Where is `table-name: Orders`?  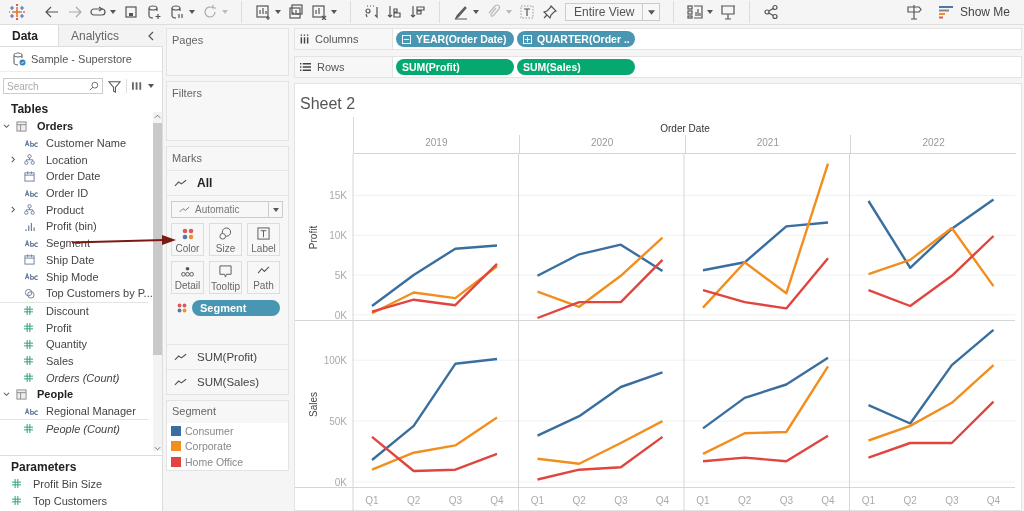 table-name: Orders is located at coordinates (55, 126).